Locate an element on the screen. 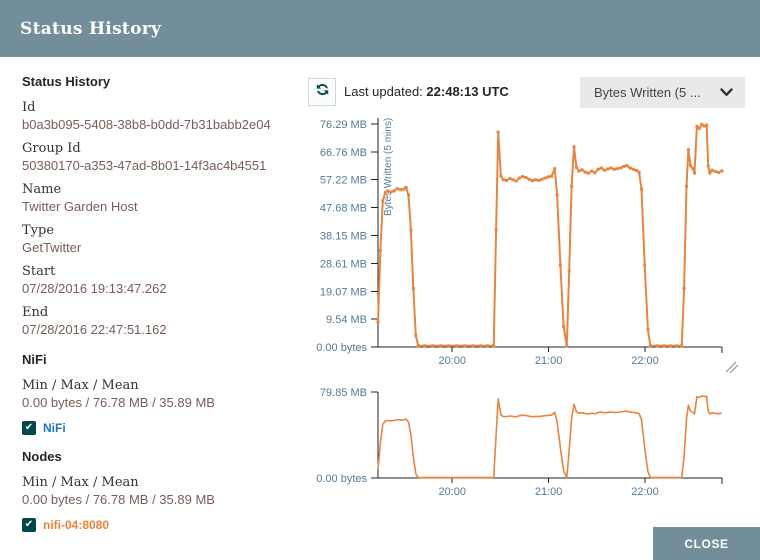 This screenshot has width=760, height=560. bytes-written-overview-brush-chart: 79.85 MB 0.00 bytes 20:00 21:00 22:00 is located at coordinates (530, 442).